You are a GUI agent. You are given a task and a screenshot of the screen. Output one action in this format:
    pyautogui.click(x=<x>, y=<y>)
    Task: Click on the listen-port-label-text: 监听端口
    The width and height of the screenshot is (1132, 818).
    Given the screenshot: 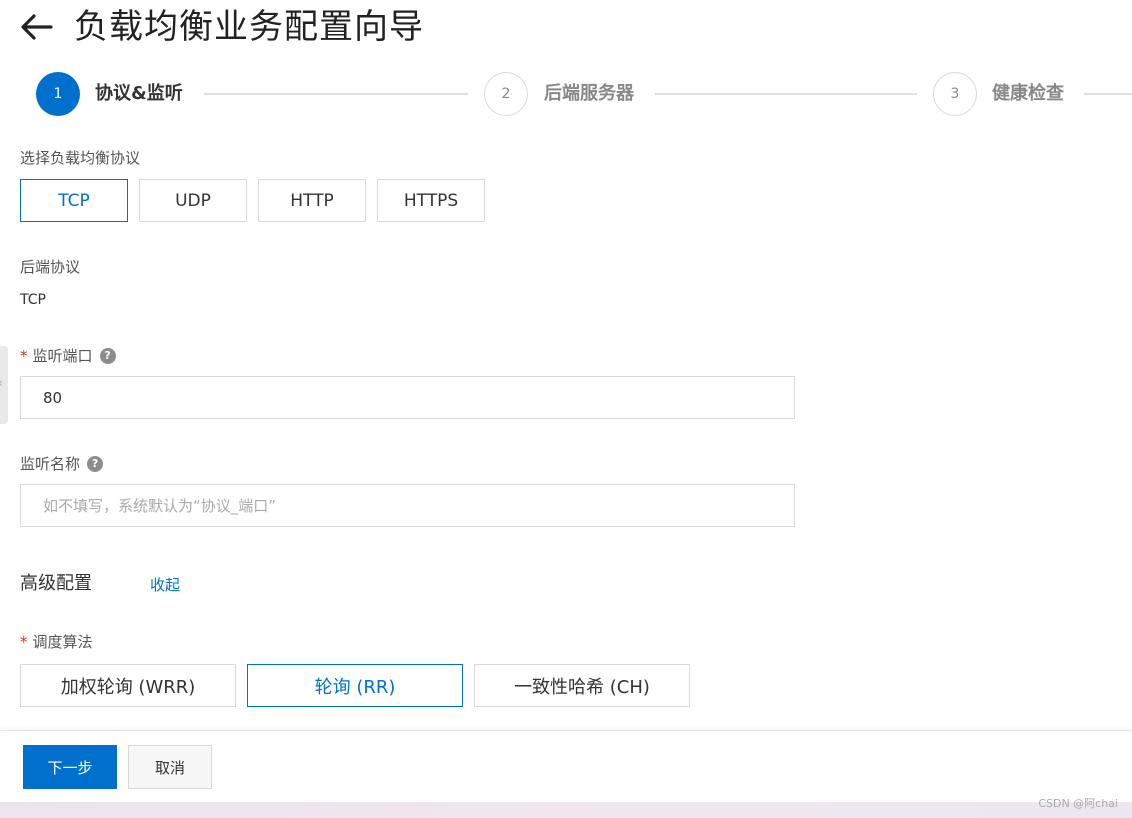 What is the action you would take?
    pyautogui.click(x=62, y=356)
    